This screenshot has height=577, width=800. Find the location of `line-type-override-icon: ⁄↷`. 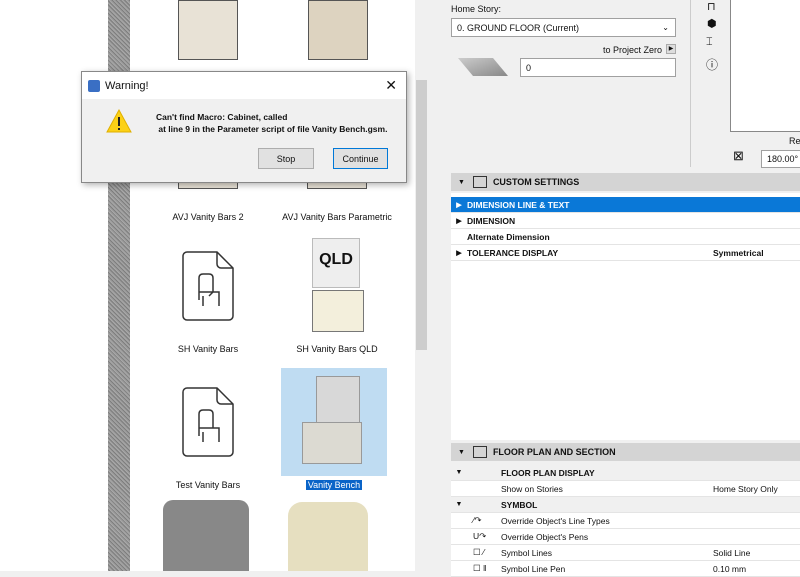

line-type-override-icon: ⁄↷ is located at coordinates (477, 520).